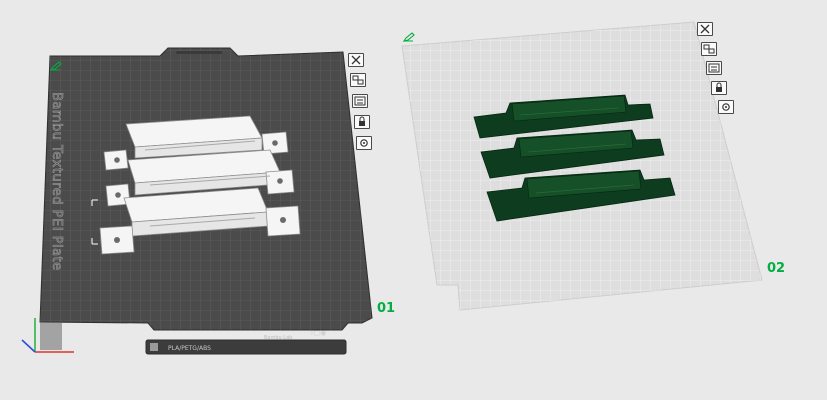 Image resolution: width=827 pixels, height=400 pixels. Describe the element at coordinates (386, 308) in the screenshot. I see `plate-number-label: 01` at that location.